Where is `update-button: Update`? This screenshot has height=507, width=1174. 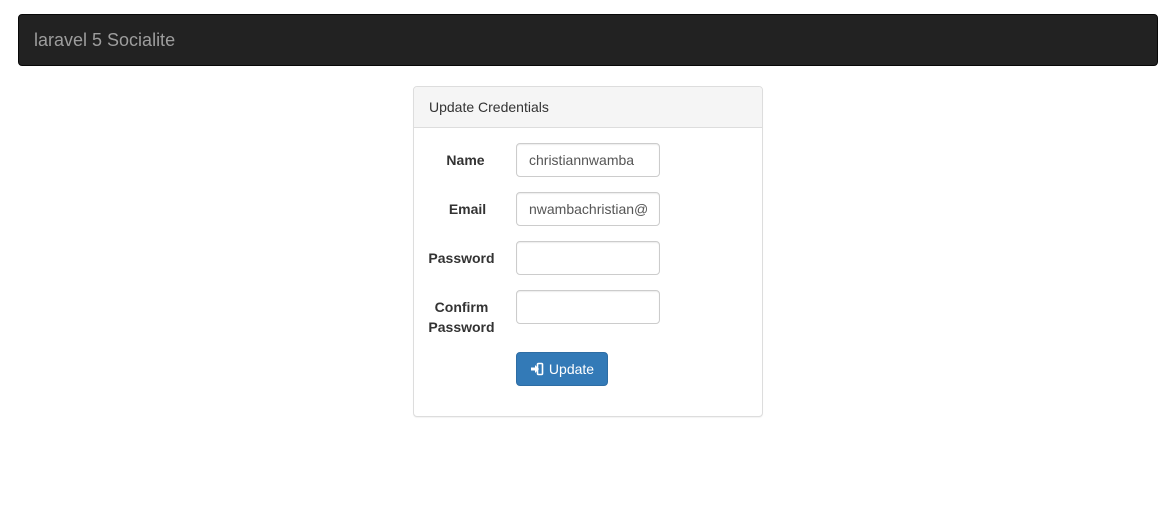 update-button: Update is located at coordinates (562, 369).